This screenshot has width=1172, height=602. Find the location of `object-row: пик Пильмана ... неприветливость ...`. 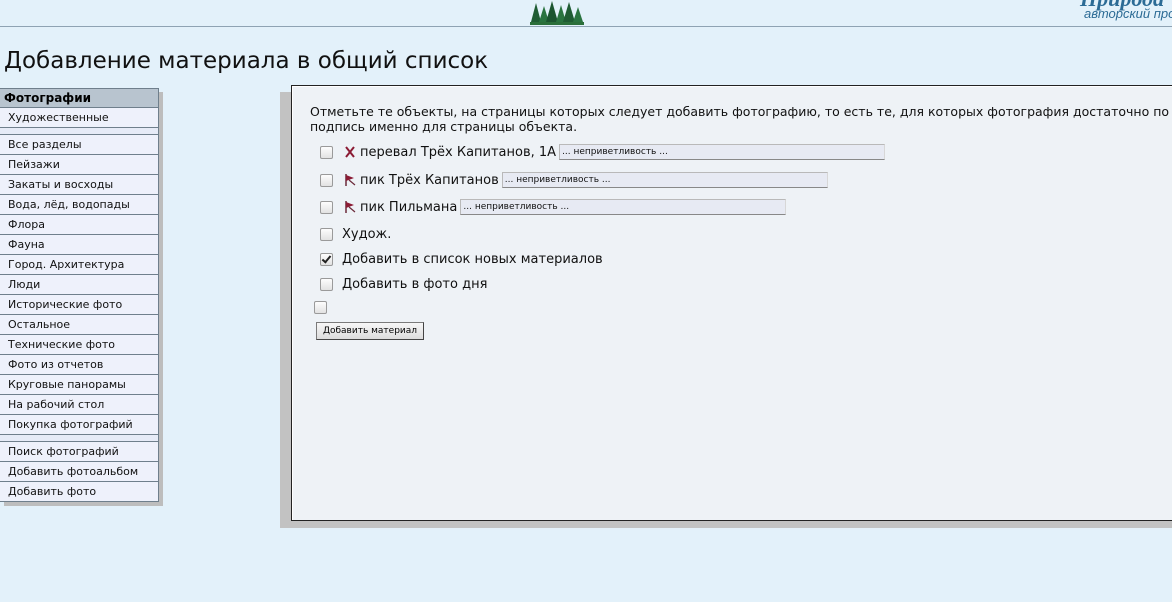

object-row: пик Пильмана ... неприветливость ... is located at coordinates (553, 207).